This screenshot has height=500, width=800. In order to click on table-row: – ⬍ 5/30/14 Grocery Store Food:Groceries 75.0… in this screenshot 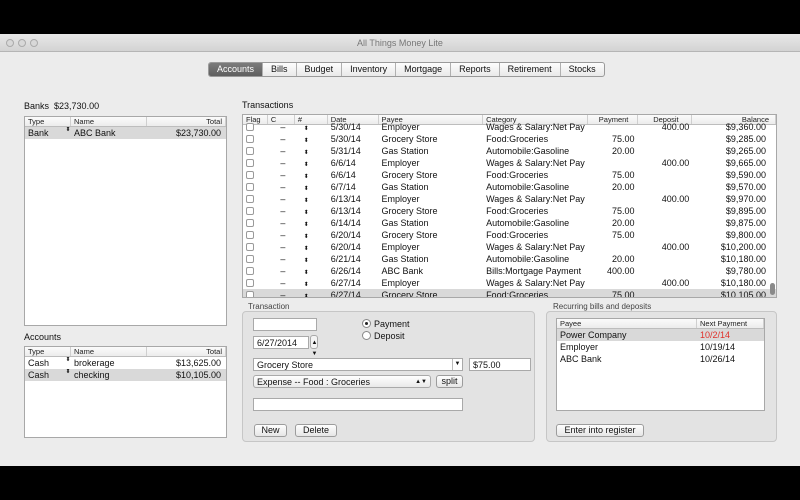, I will do `click(509, 139)`.